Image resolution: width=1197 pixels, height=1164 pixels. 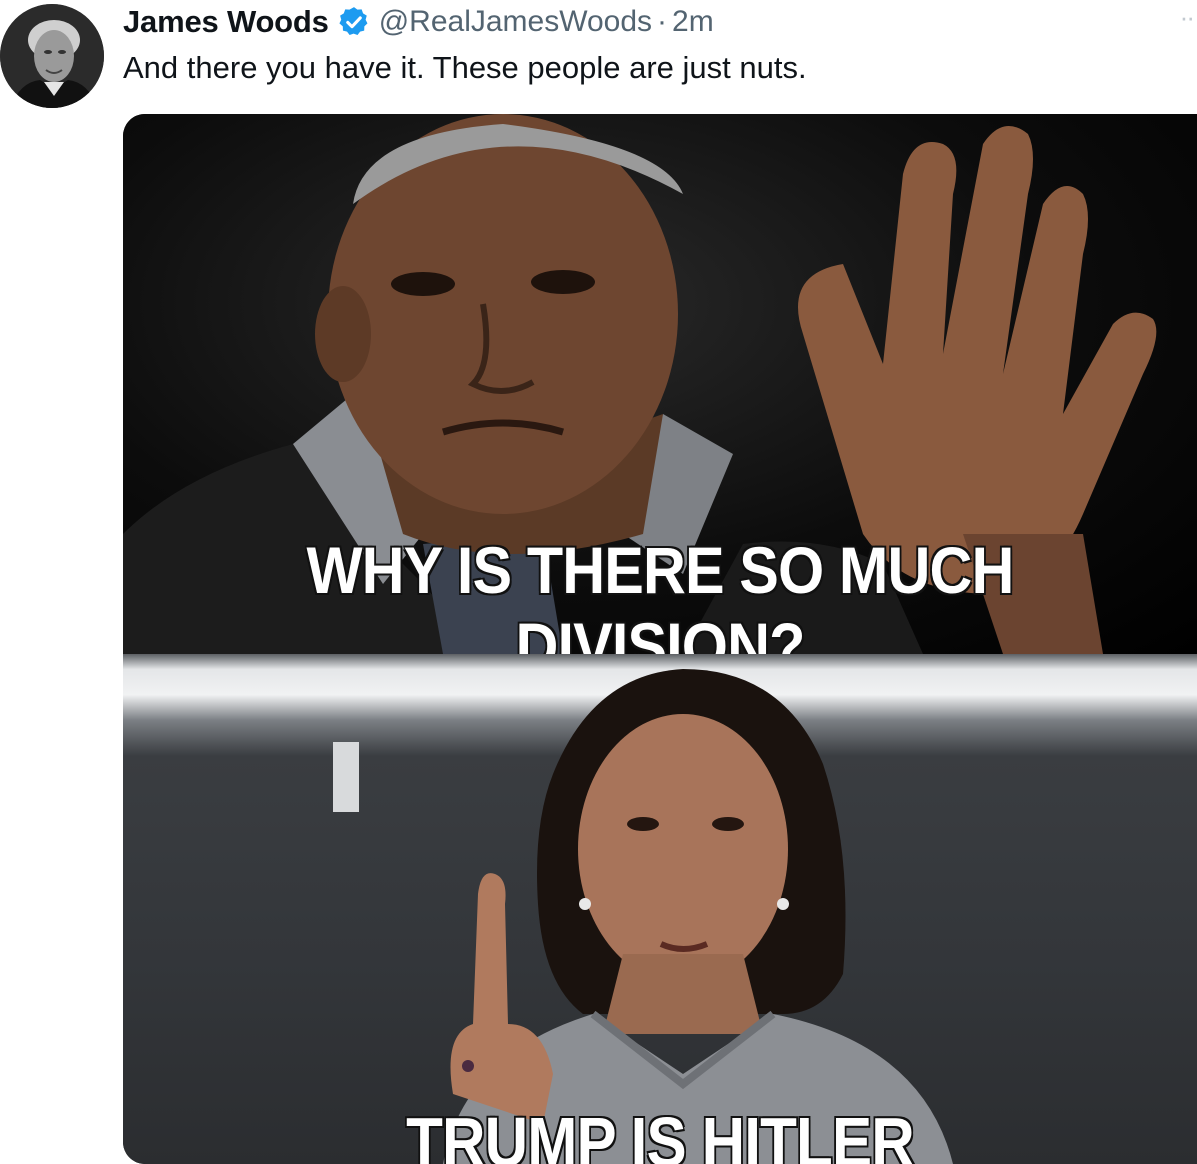 I want to click on tweet-header: James Woods @RealJamesWoods · 2m, so click(x=418, y=22).